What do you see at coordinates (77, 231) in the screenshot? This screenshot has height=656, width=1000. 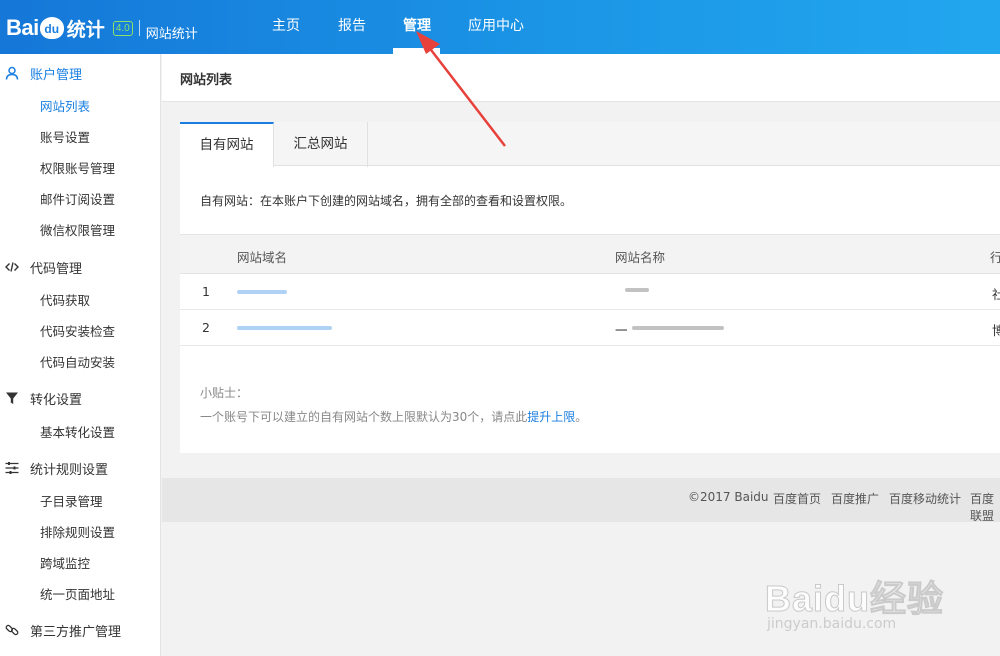 I see `sidebar-item-wechat-permission: 微信权限管理` at bounding box center [77, 231].